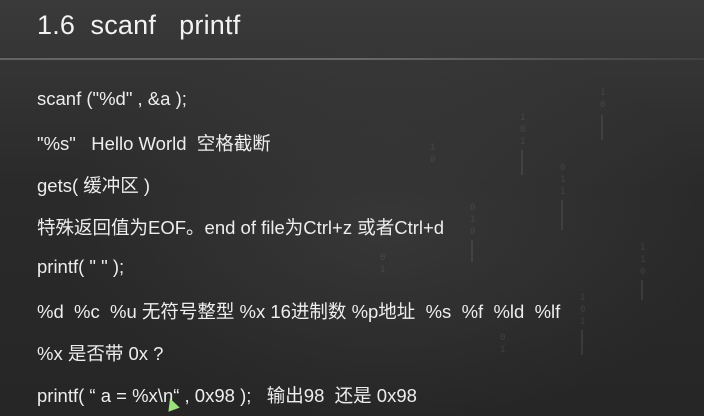 The image size is (704, 416). I want to click on slide-line-percent-s: "%s" Hello World 空格截断, so click(154, 143).